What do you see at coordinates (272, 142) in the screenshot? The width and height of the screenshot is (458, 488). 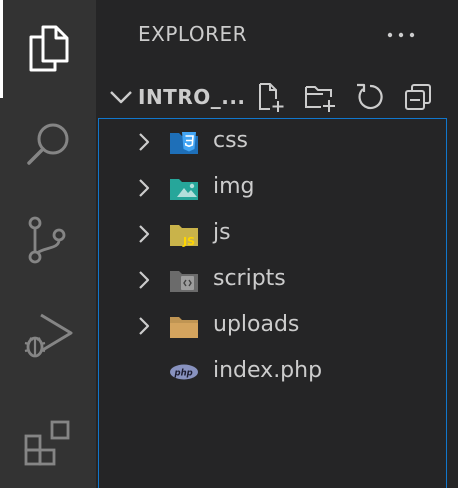 I see `tree-item-css: css` at bounding box center [272, 142].